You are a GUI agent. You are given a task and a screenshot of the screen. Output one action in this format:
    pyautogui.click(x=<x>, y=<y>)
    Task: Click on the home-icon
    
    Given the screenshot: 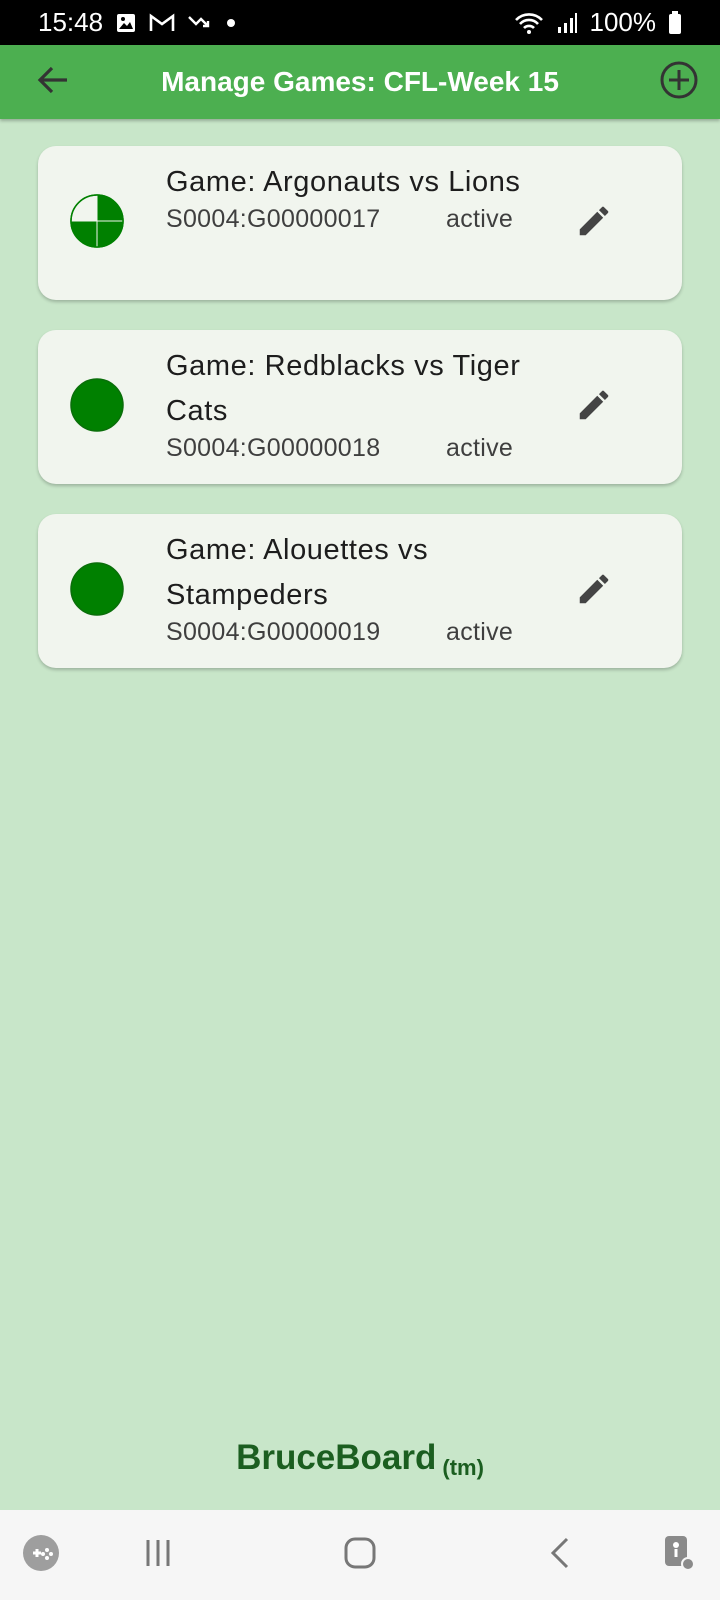 What is the action you would take?
    pyautogui.click(x=360, y=1555)
    